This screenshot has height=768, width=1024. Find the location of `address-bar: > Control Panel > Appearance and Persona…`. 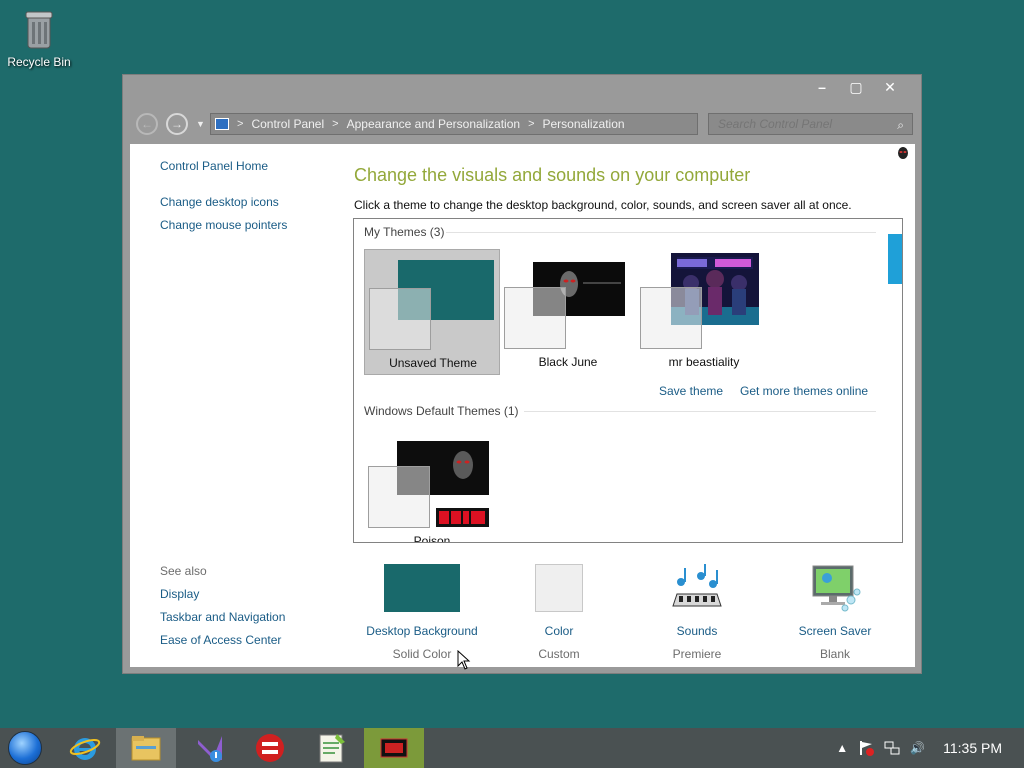

address-bar: > Control Panel > Appearance and Persona… is located at coordinates (481, 124).